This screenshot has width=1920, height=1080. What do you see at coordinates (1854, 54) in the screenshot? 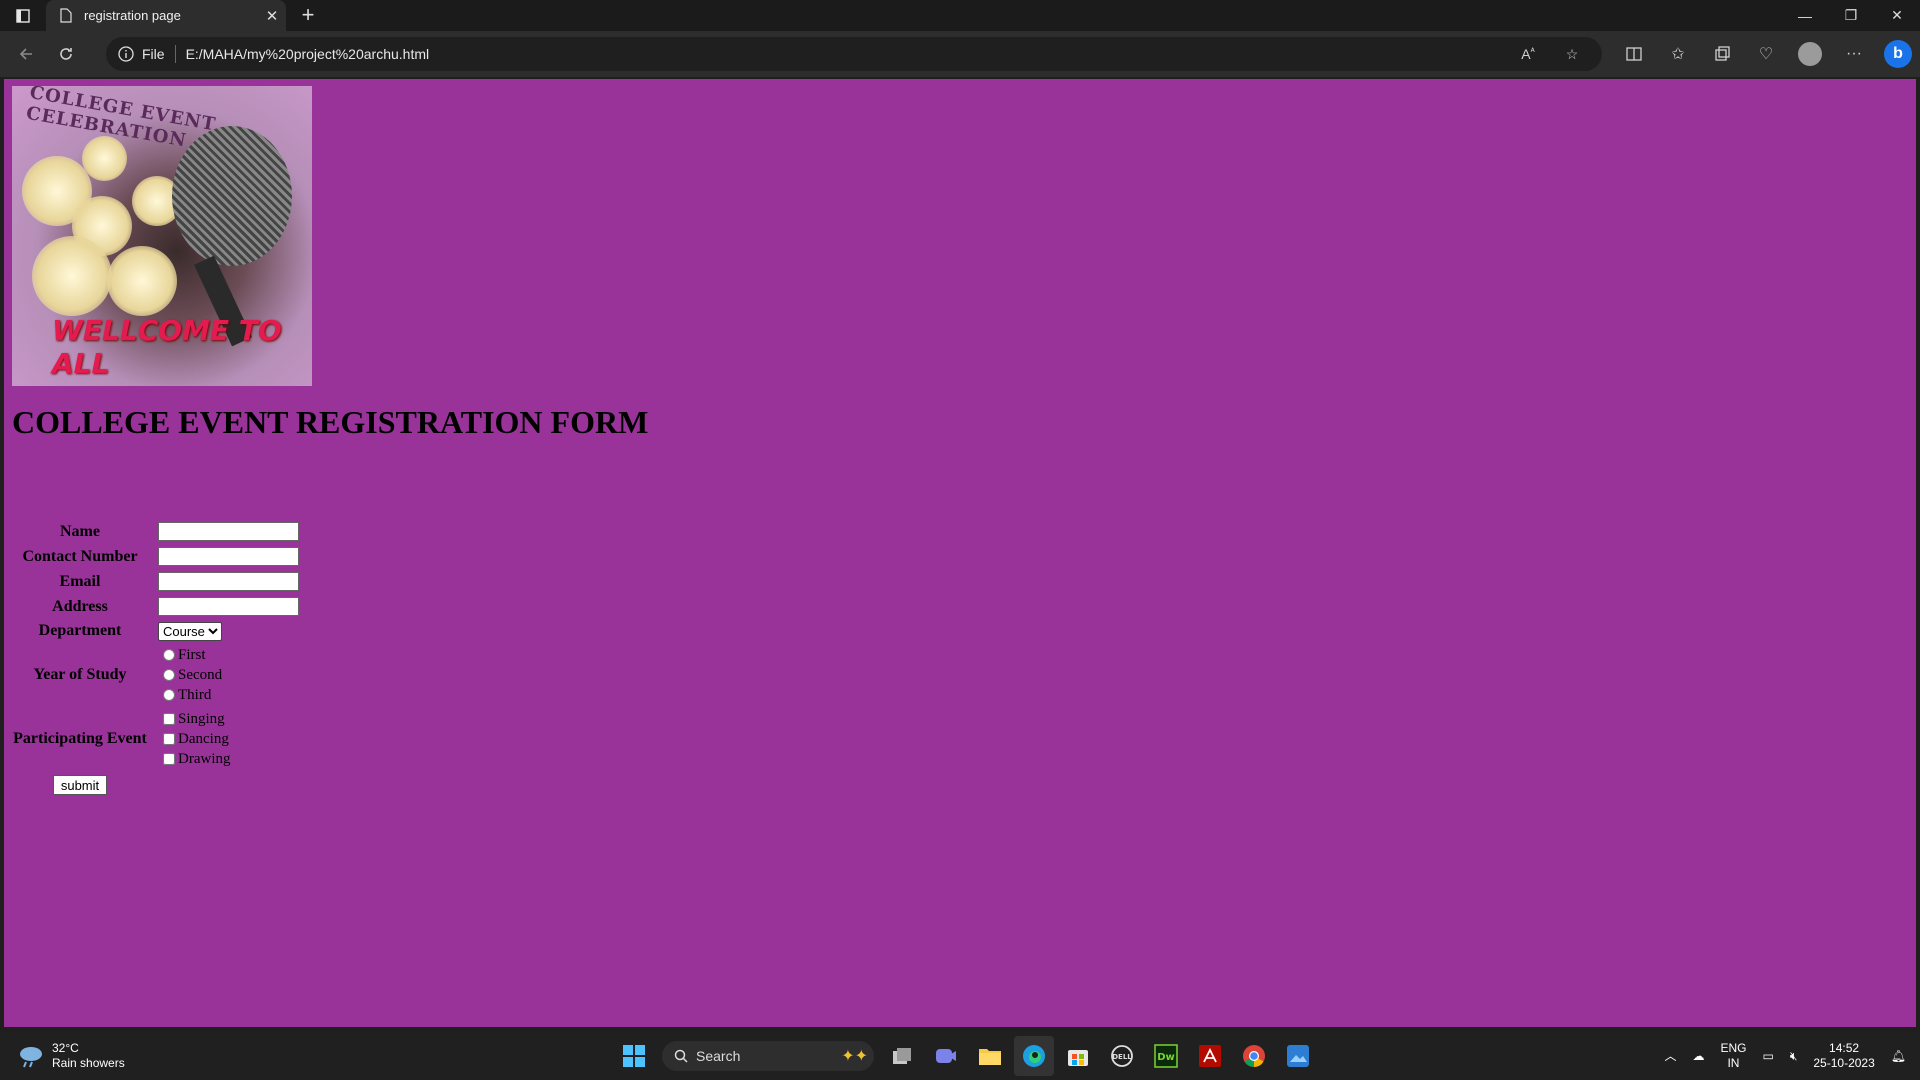
I see `more-options-icon: ···` at bounding box center [1854, 54].